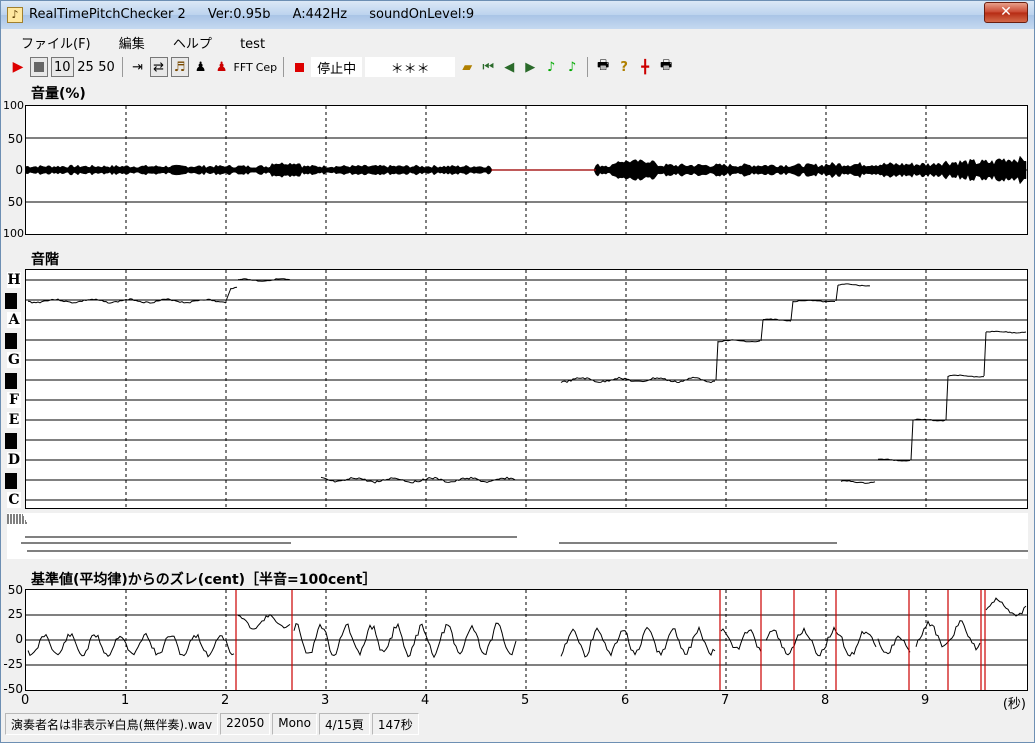  I want to click on x-tick-label: 0, so click(25, 700).